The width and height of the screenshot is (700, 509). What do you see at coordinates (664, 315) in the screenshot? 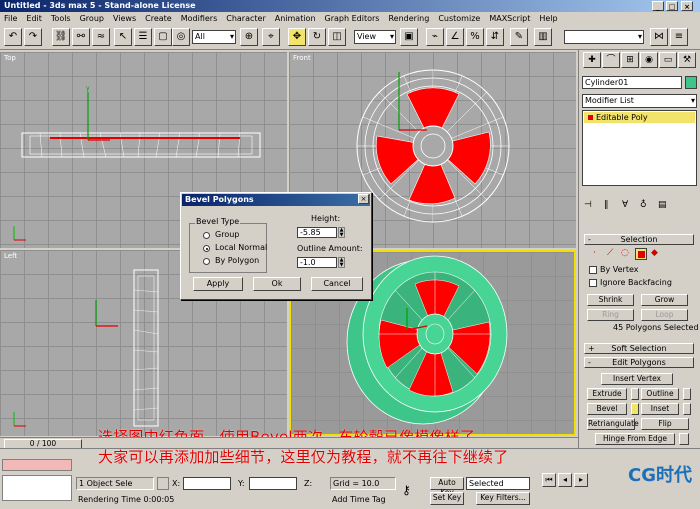
I see `loop-button: Loop` at bounding box center [664, 315].